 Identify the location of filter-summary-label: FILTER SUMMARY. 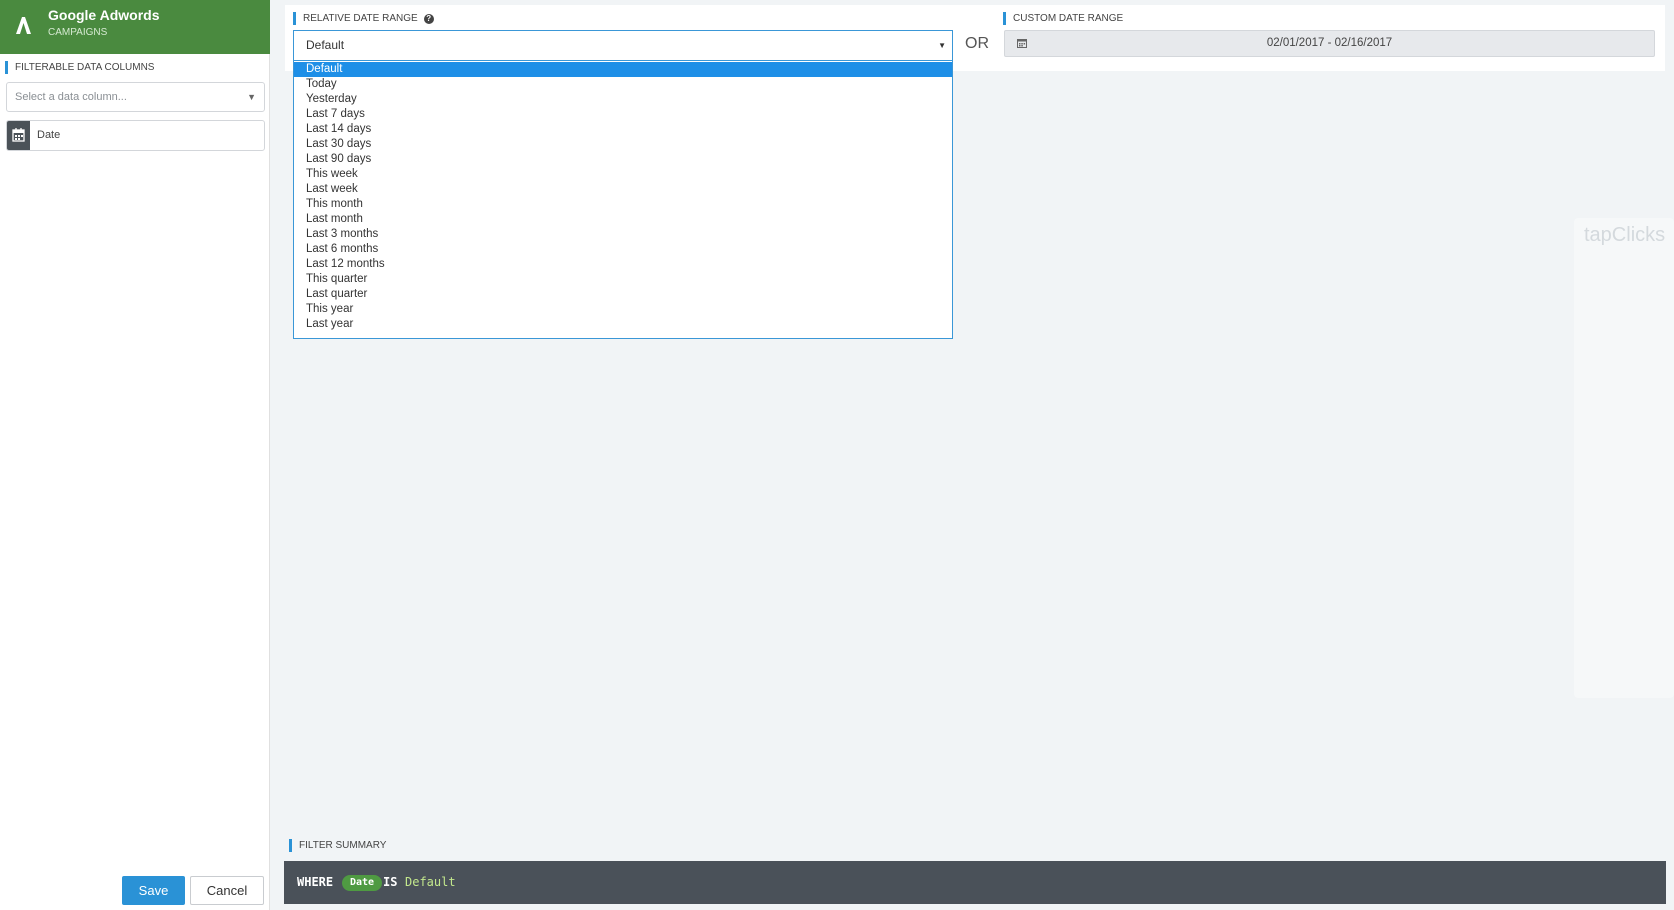
(337, 845).